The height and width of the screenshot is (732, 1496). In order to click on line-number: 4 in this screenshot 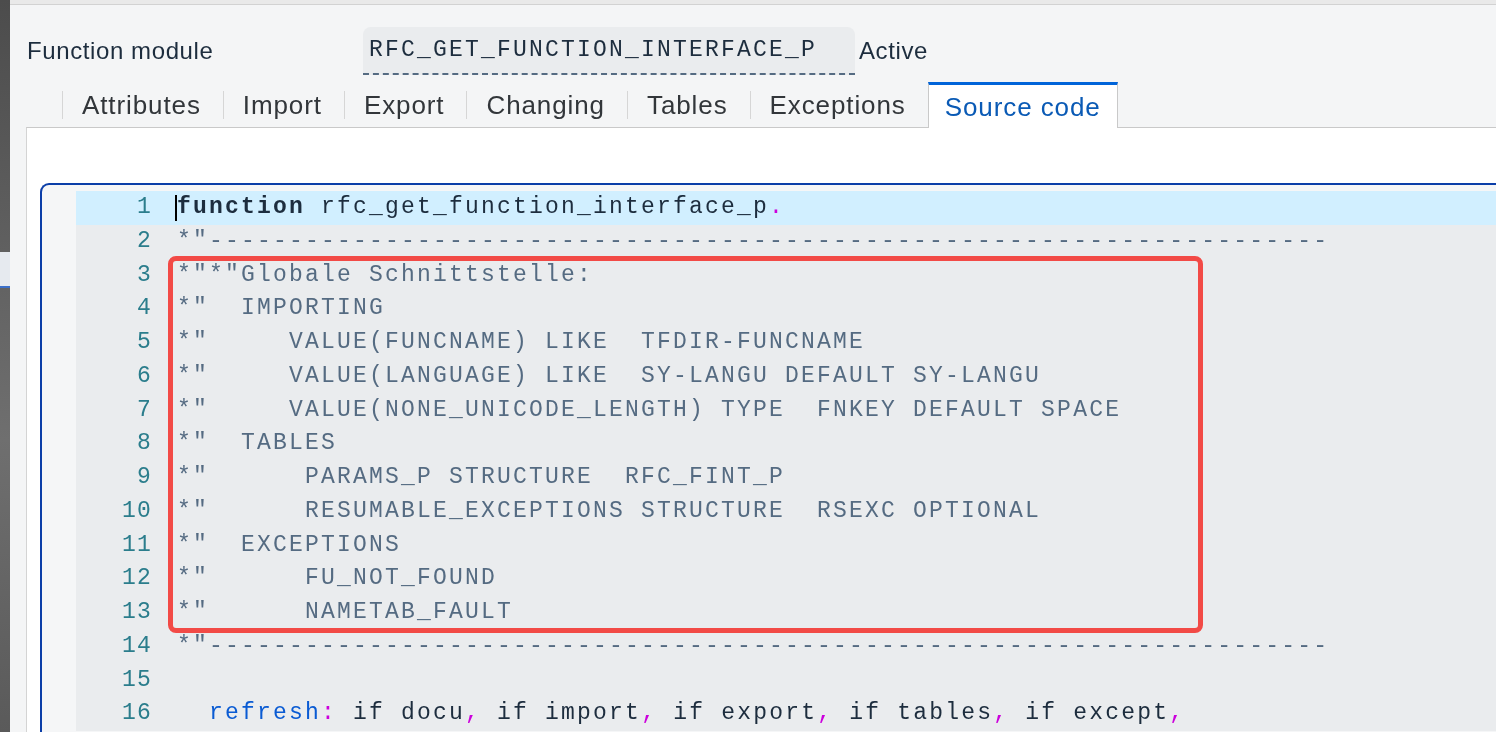, I will do `click(144, 309)`.